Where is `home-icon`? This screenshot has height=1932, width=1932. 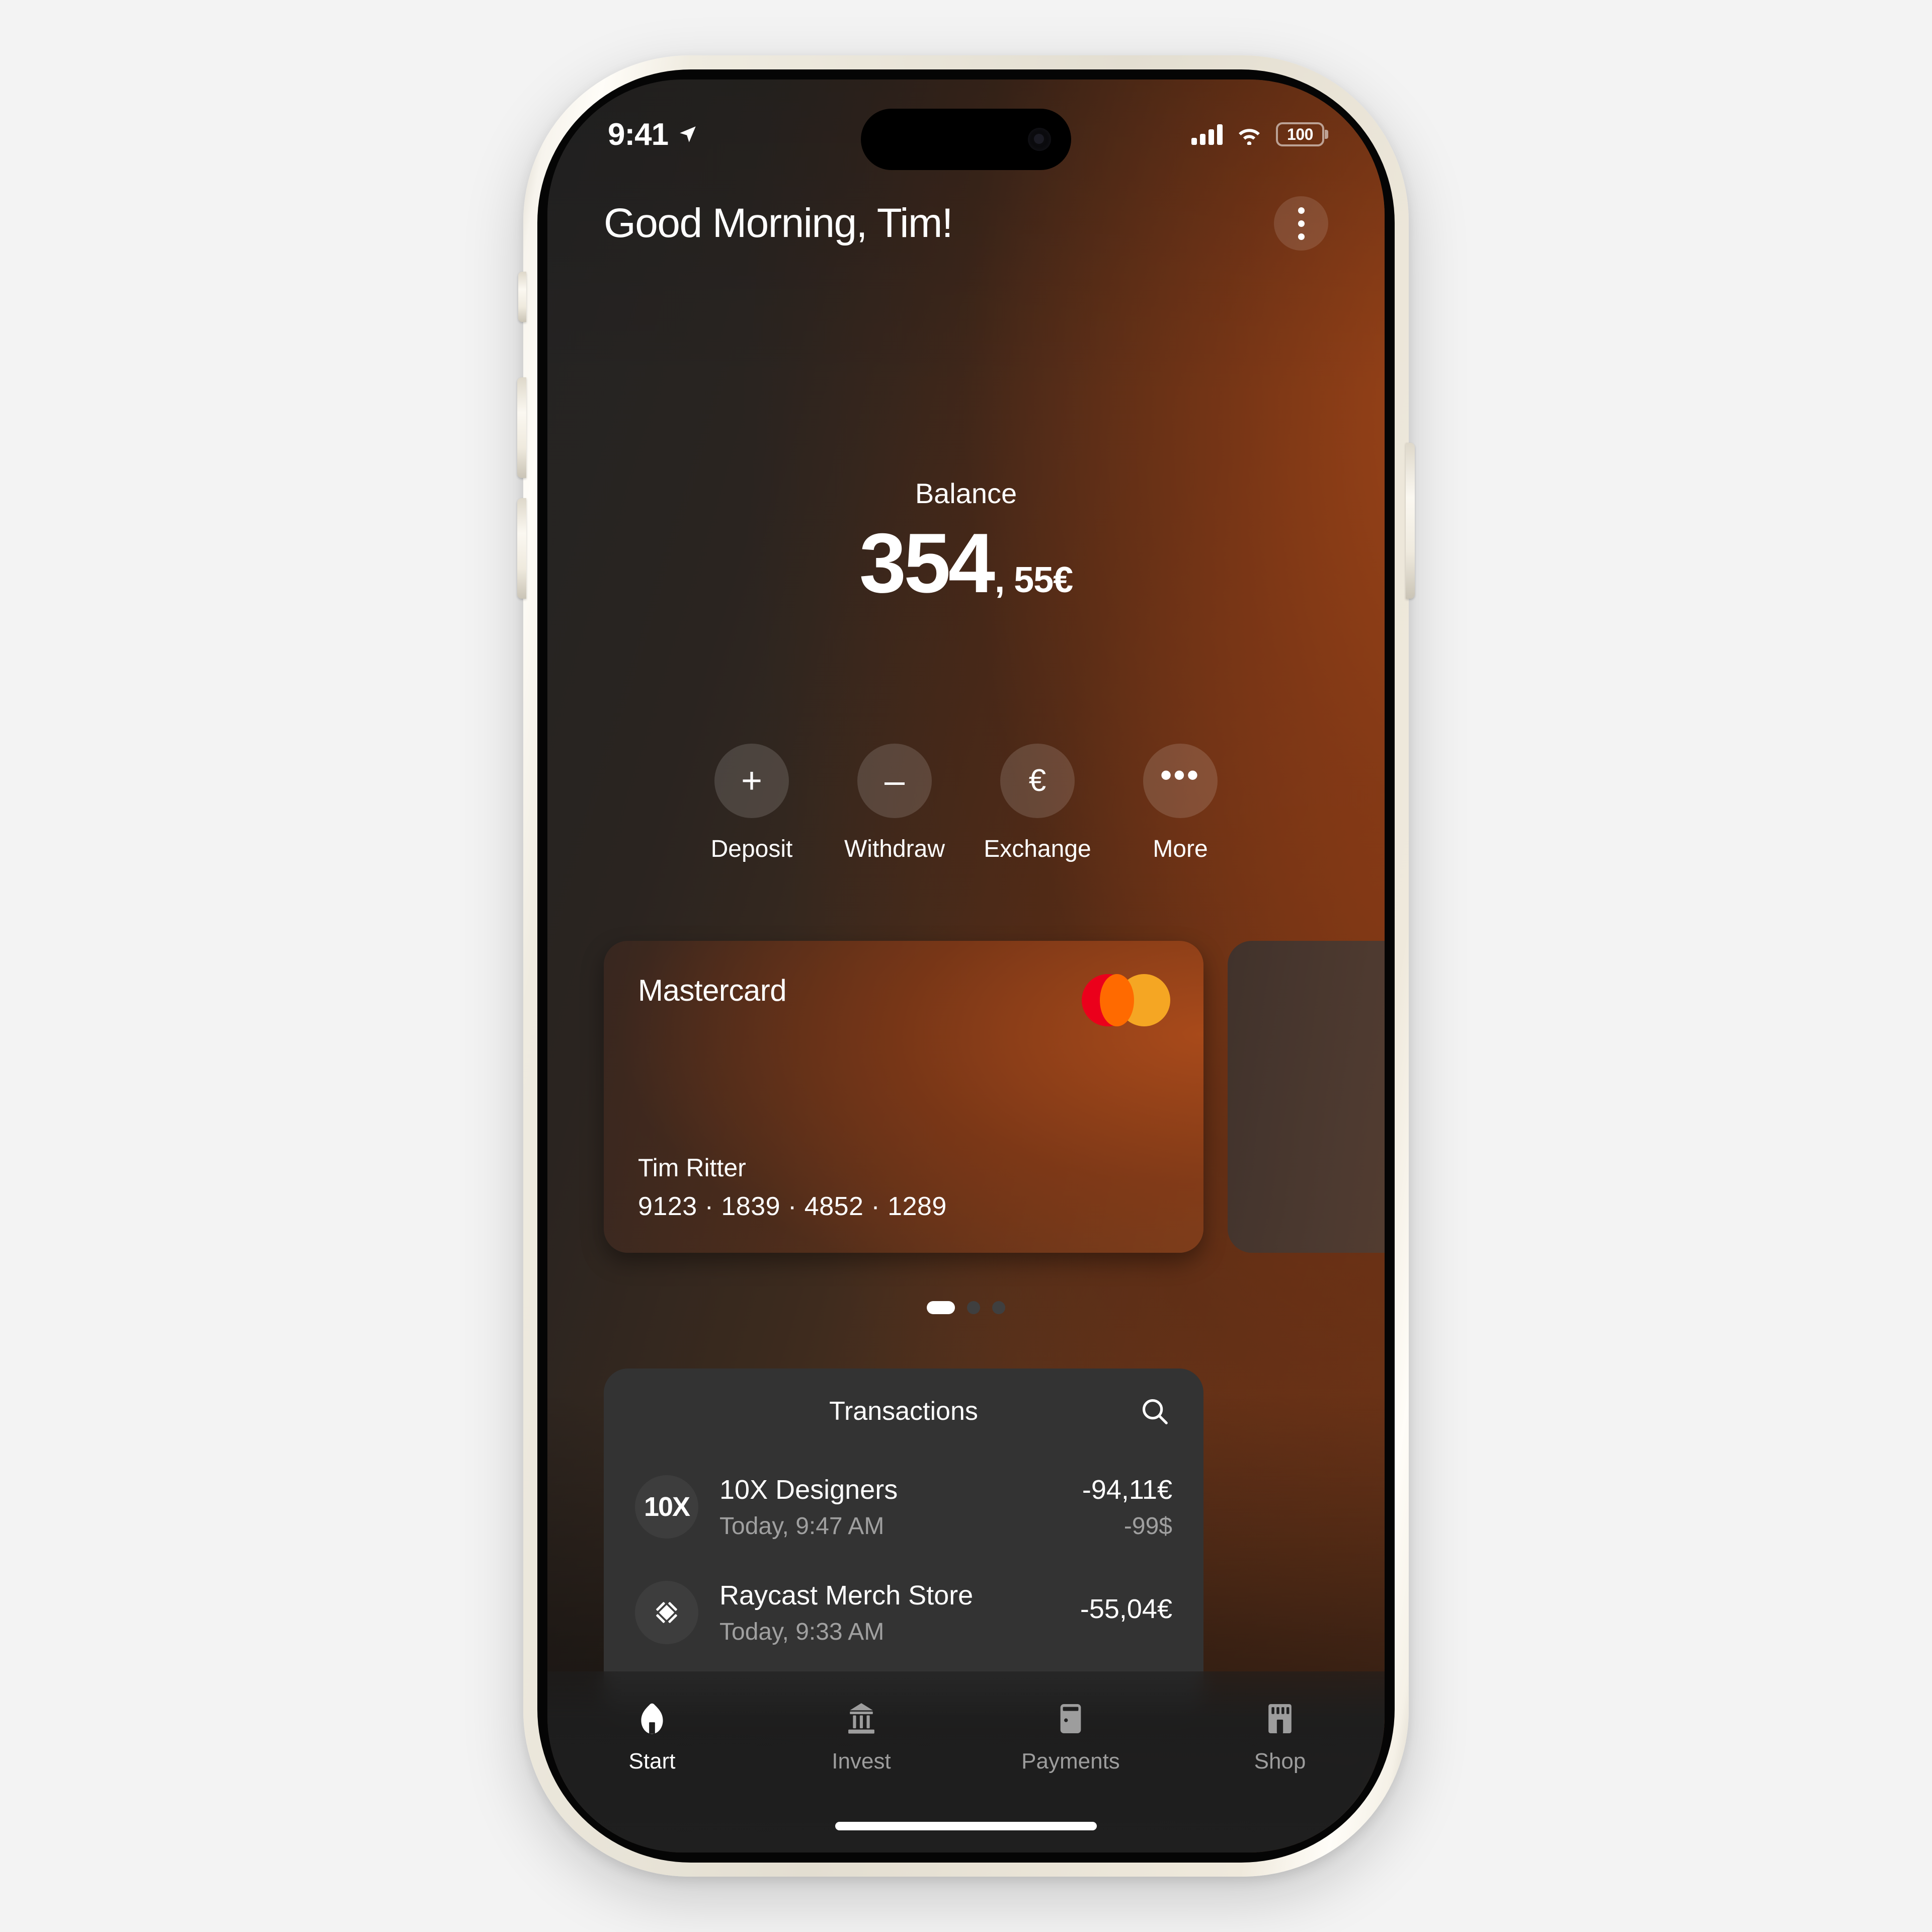
home-icon is located at coordinates (652, 1719).